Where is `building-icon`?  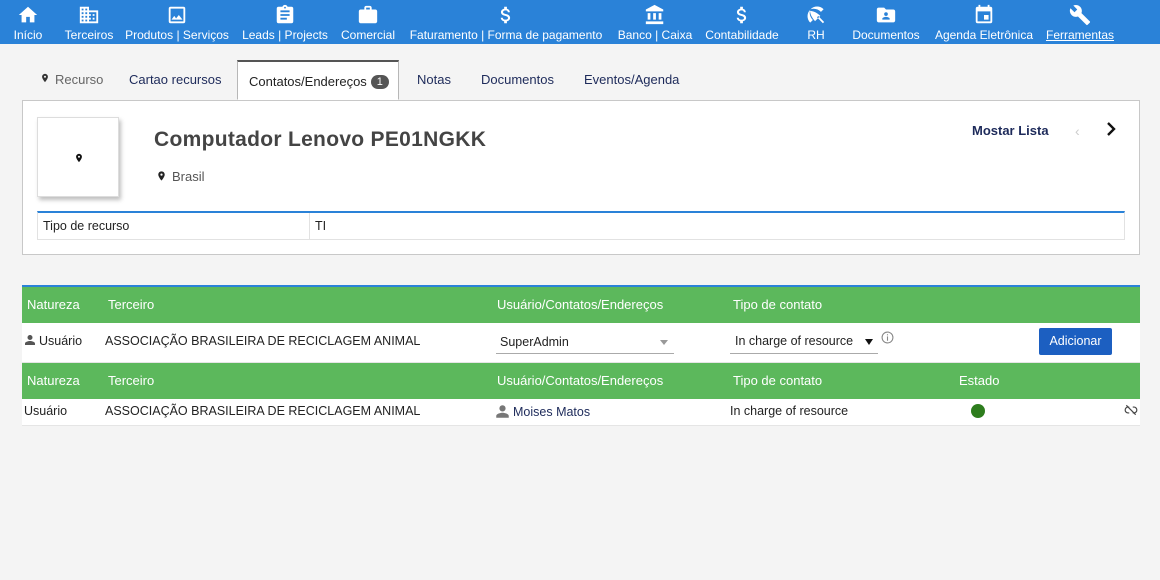 building-icon is located at coordinates (89, 15).